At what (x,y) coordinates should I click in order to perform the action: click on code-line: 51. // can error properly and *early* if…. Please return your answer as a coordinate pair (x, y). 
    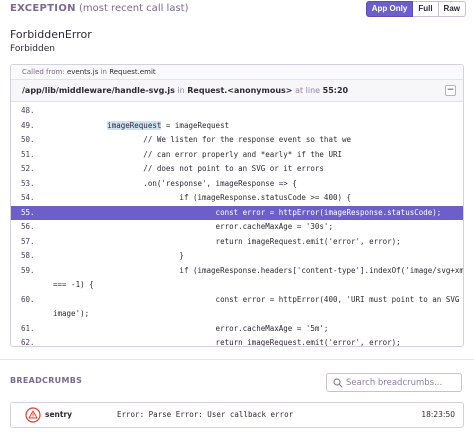
    Looking at the image, I should click on (237, 155).